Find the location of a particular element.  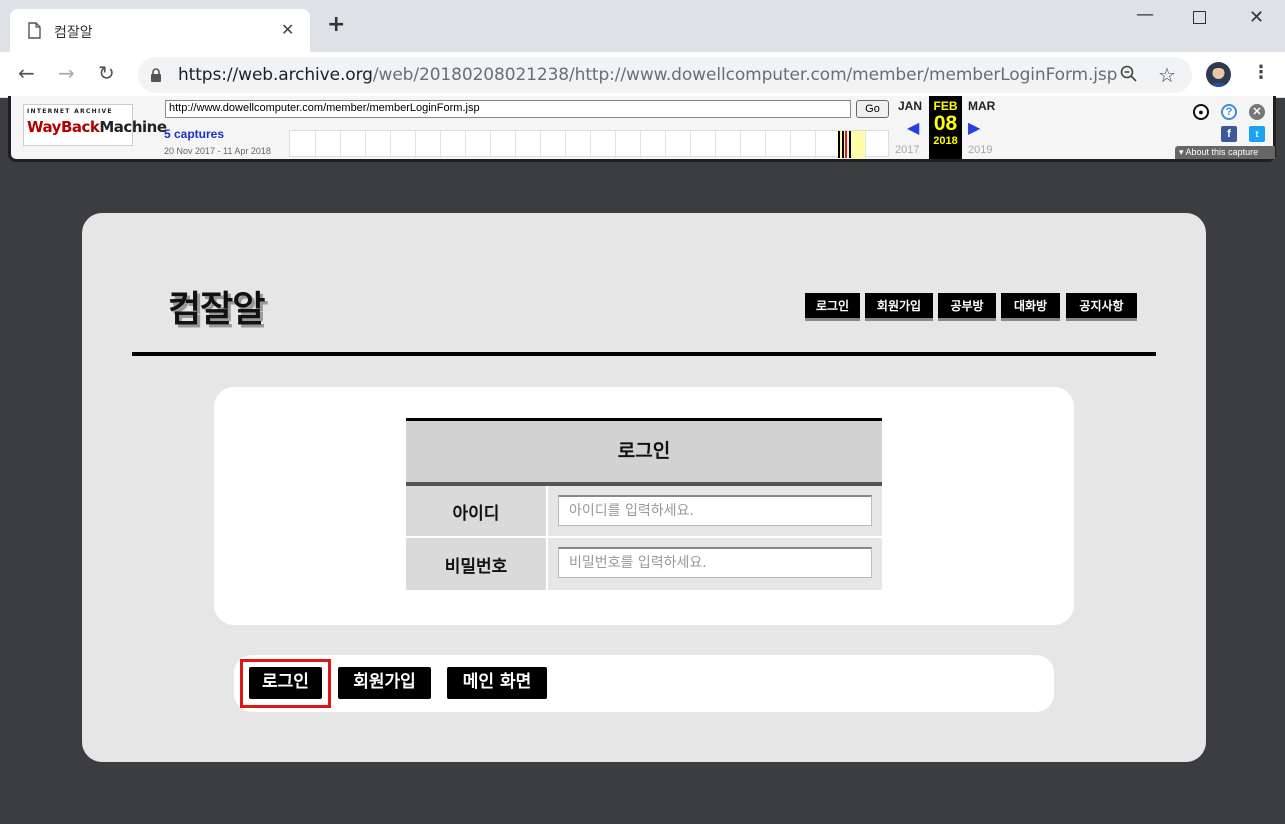

minimize-icon: — is located at coordinates (1145, 14).